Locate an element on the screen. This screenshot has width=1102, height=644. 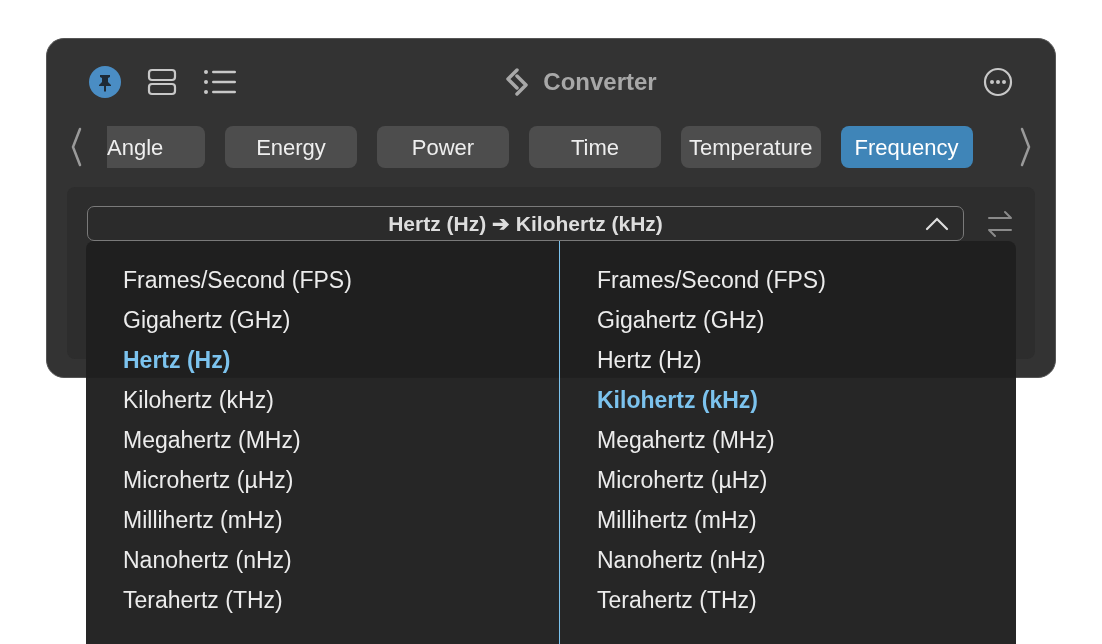
chevron-up-icon is located at coordinates (937, 223).